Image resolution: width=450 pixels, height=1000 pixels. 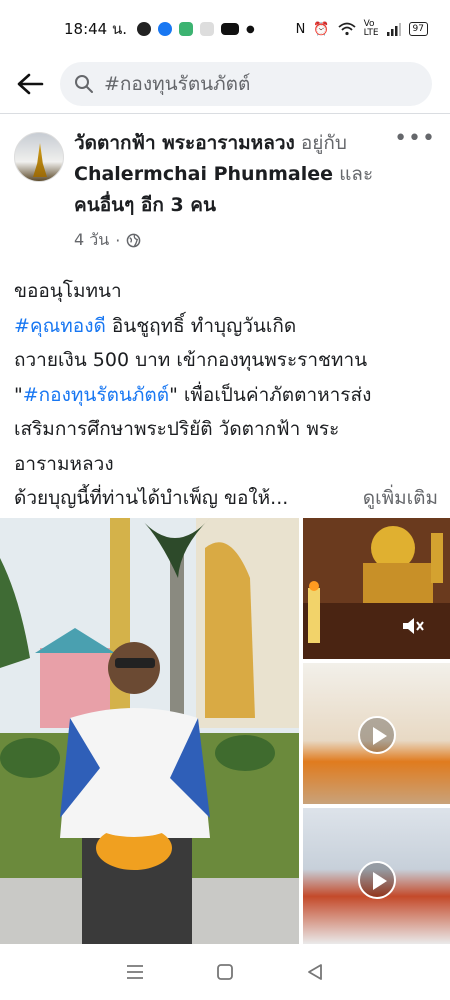 What do you see at coordinates (413, 626) in the screenshot?
I see `volume-icon` at bounding box center [413, 626].